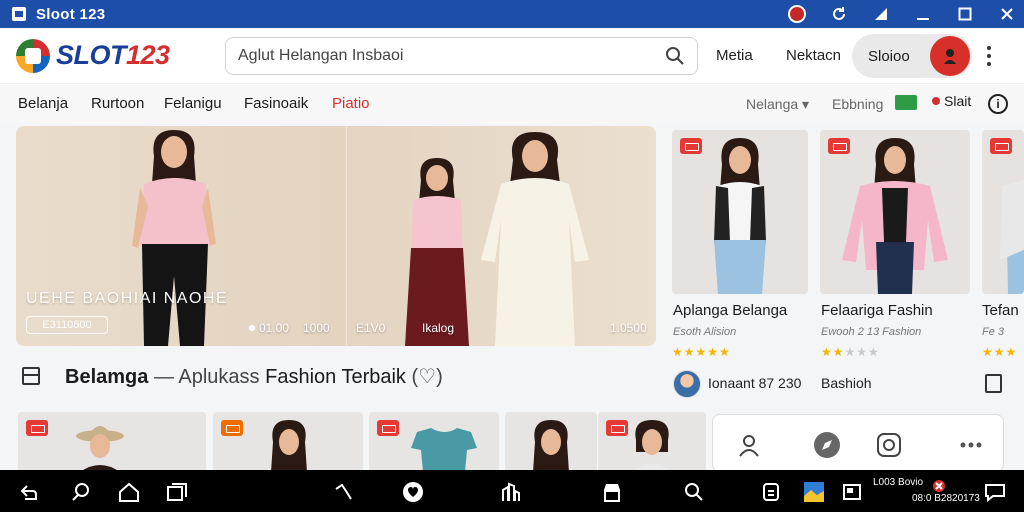 This screenshot has width=1024, height=512. Describe the element at coordinates (839, 14) in the screenshot. I see `refresh-icon` at that location.